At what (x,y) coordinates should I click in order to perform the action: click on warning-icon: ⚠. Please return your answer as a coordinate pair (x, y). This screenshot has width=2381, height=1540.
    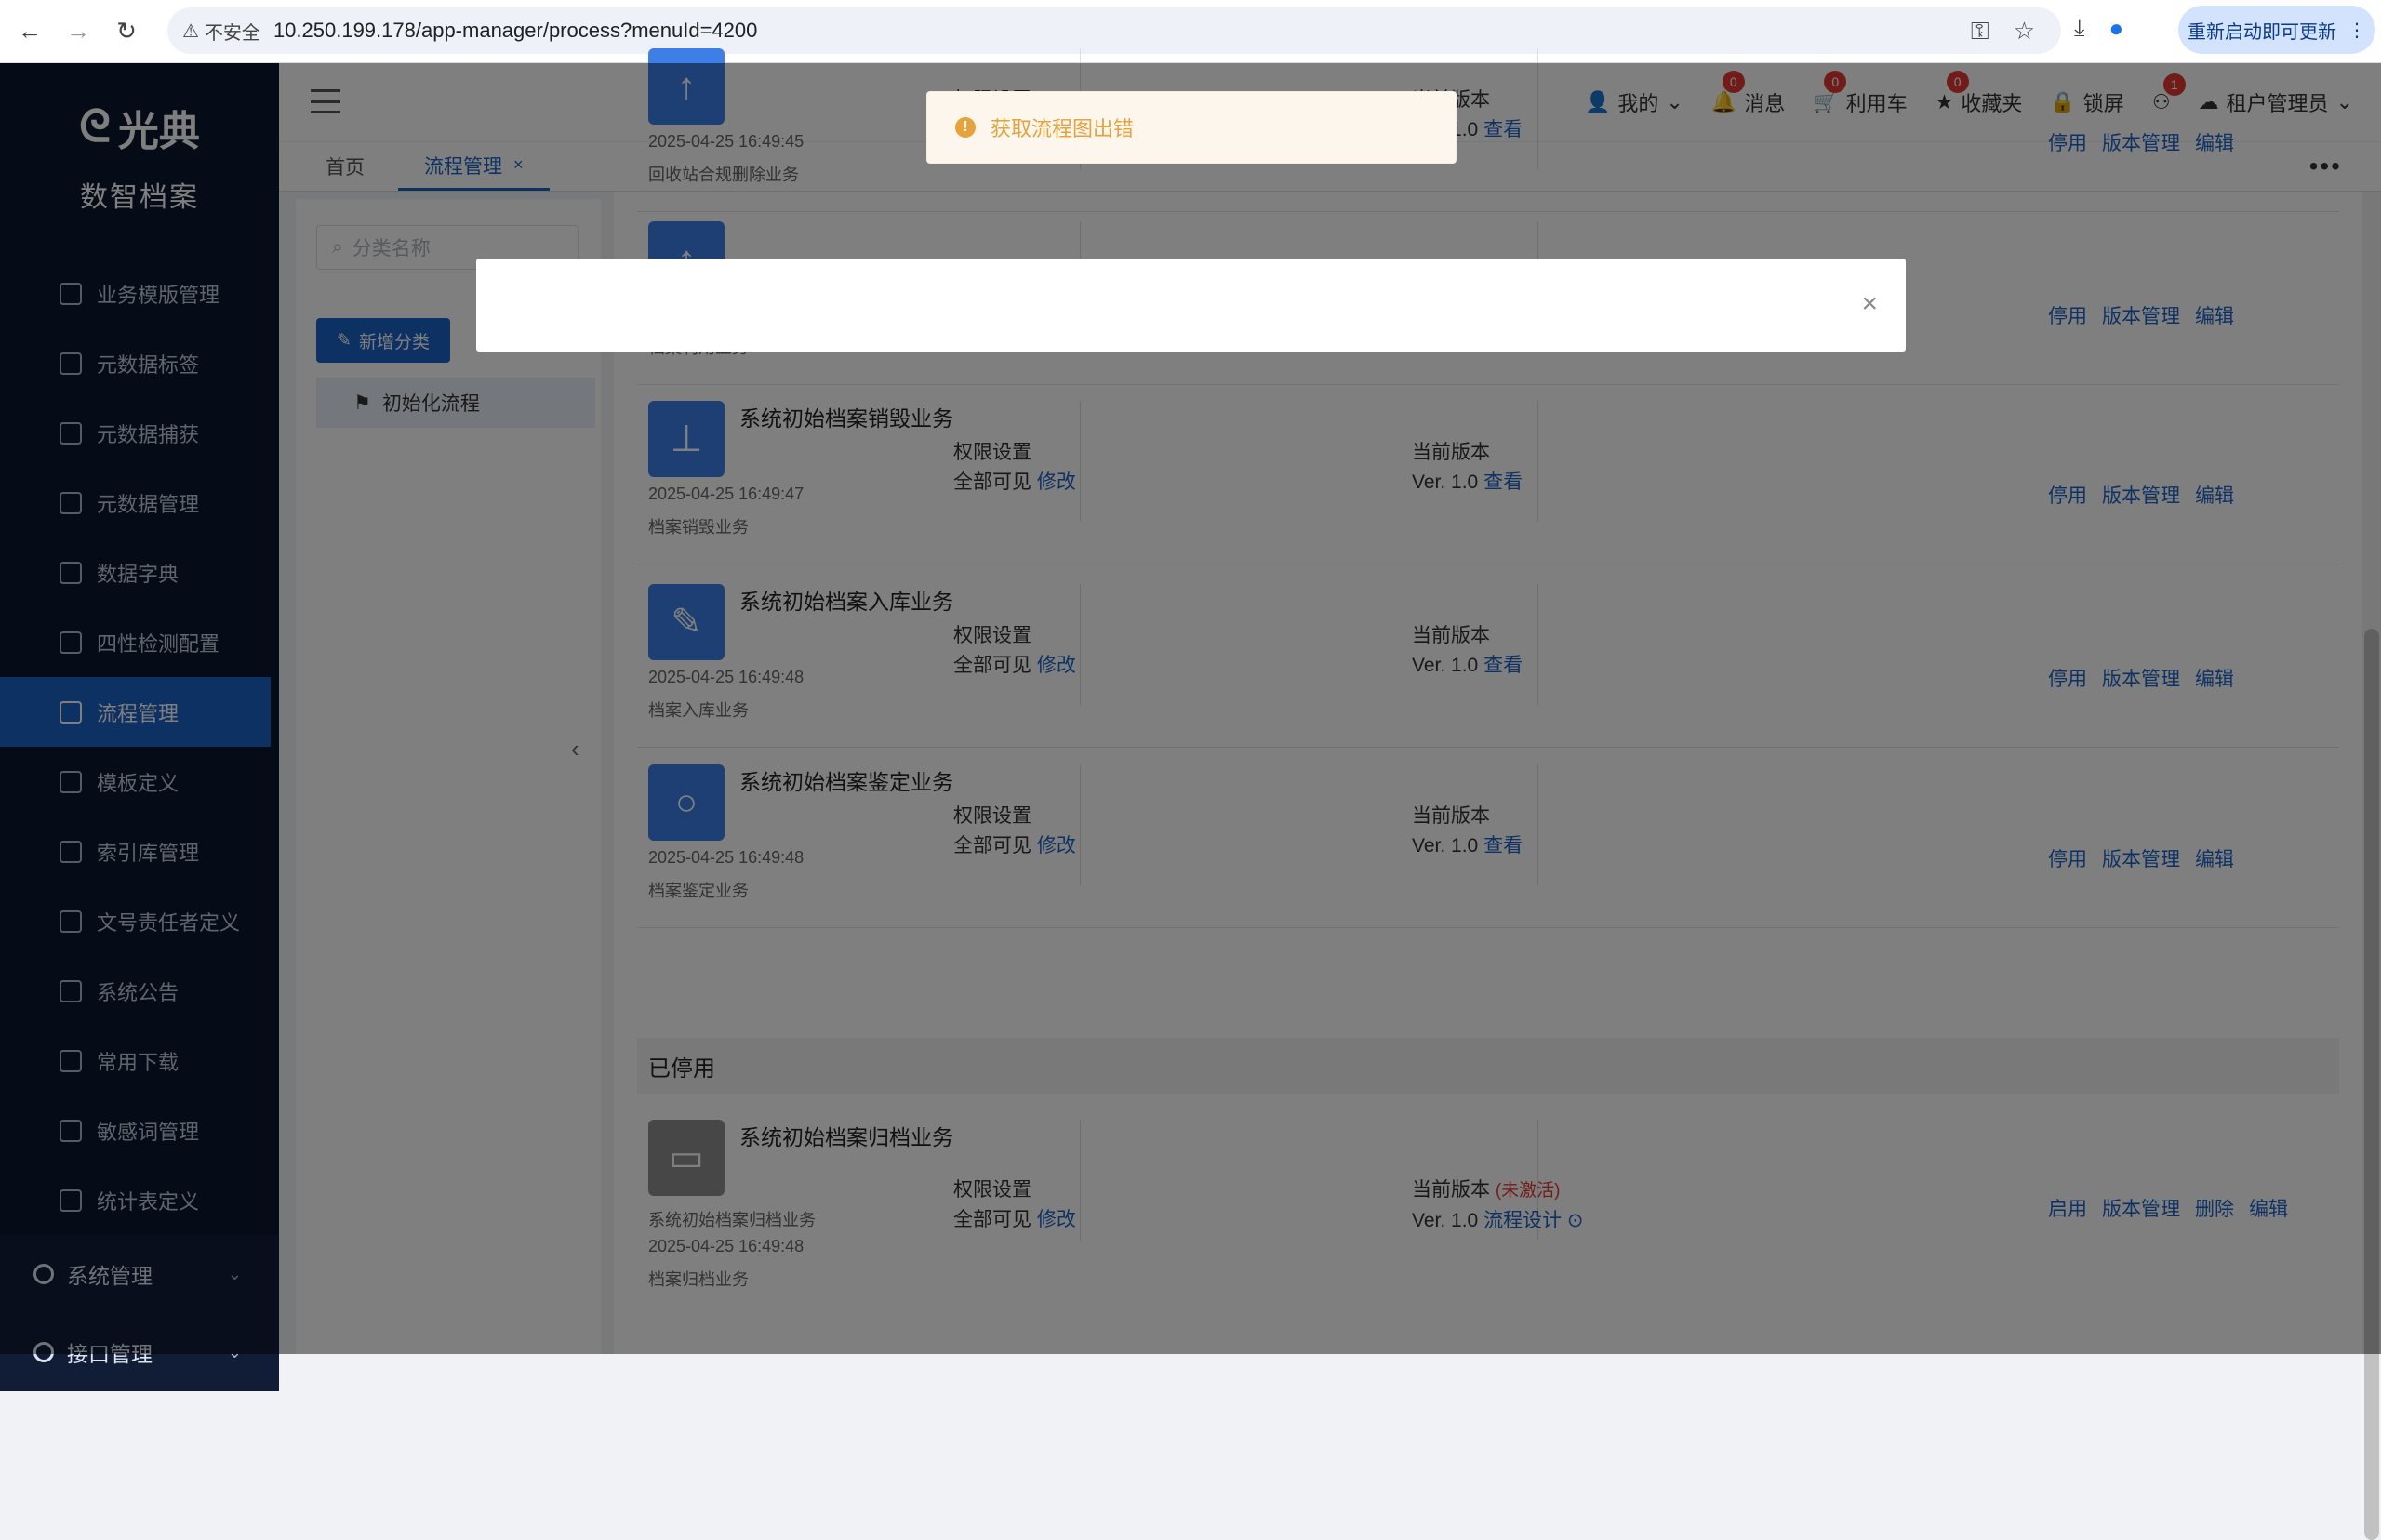
    Looking at the image, I should click on (190, 31).